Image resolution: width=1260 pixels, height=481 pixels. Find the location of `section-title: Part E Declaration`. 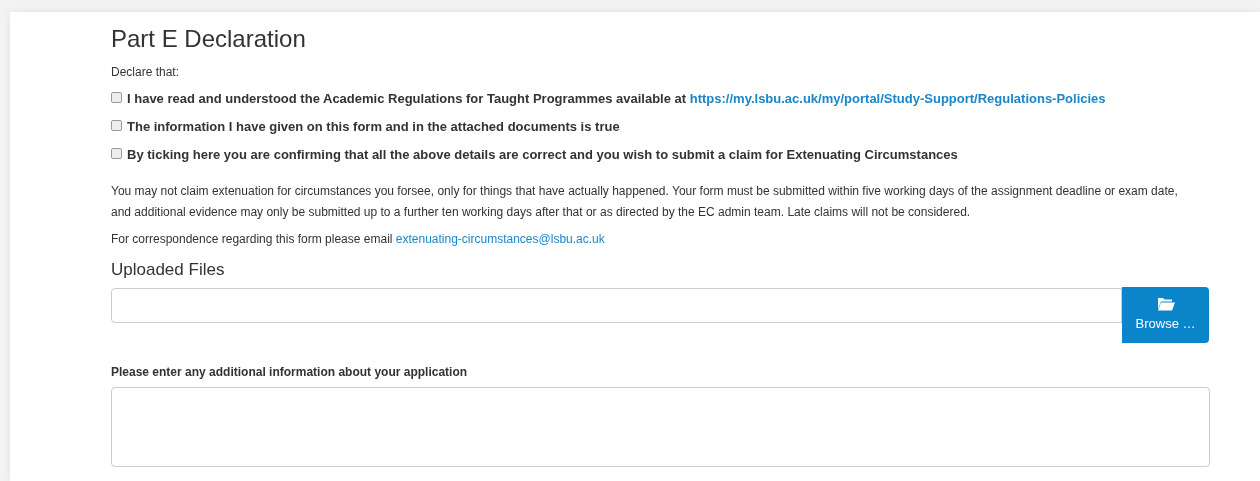

section-title: Part E Declaration is located at coordinates (208, 39).